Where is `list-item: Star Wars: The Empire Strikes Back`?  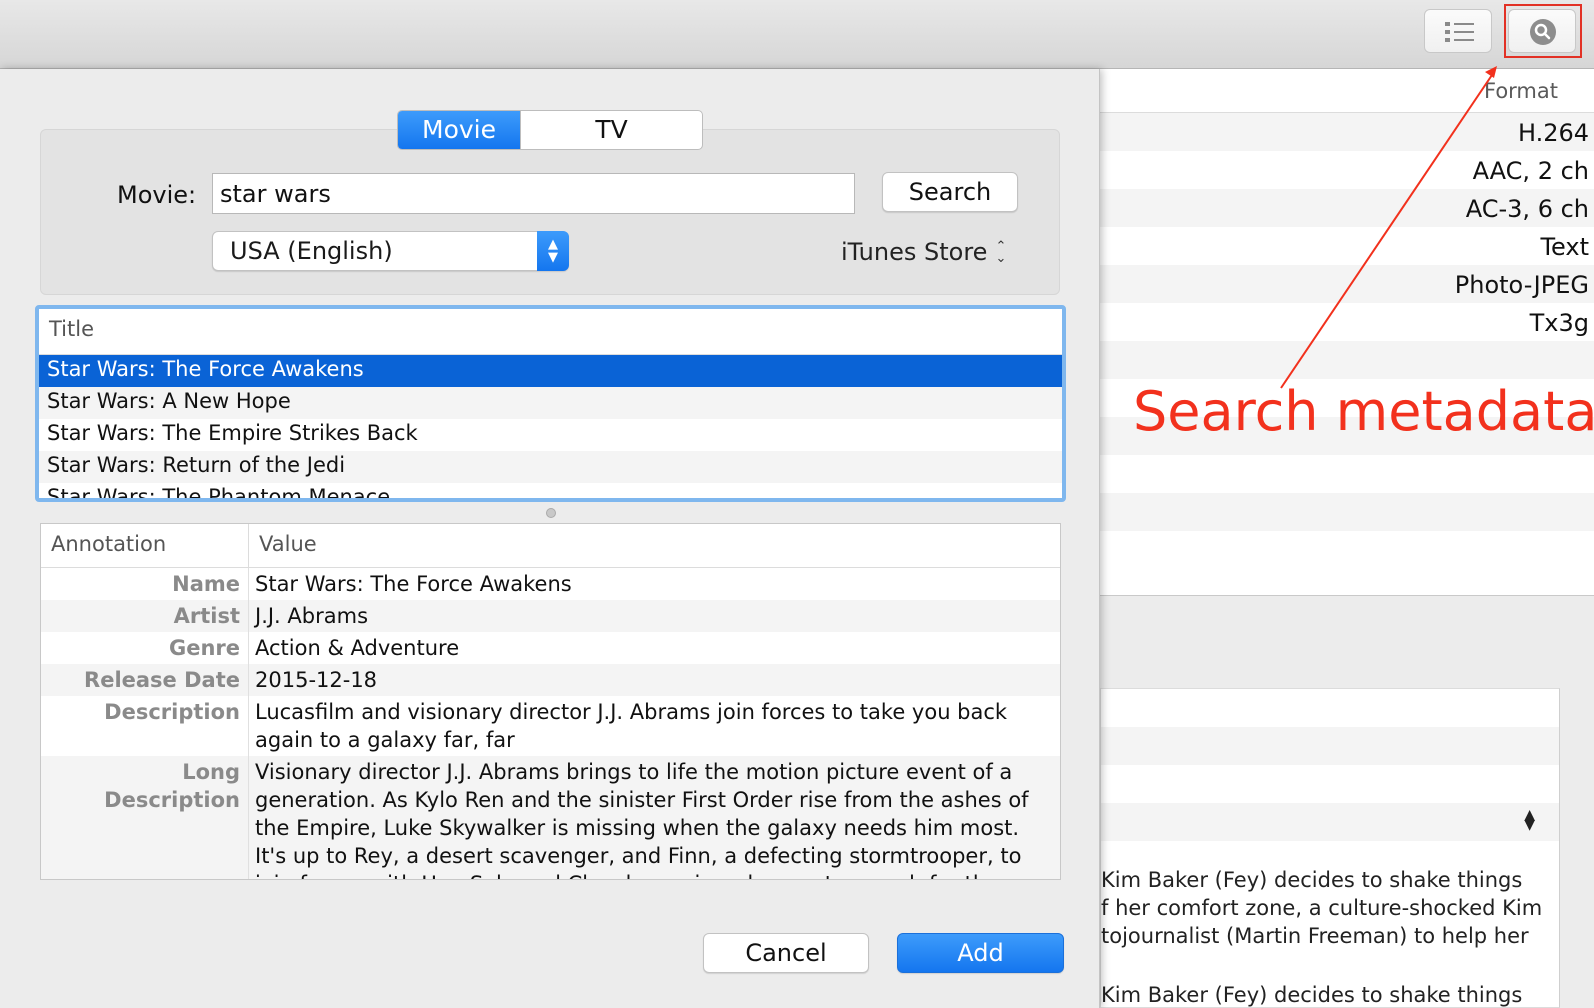 list-item: Star Wars: The Empire Strikes Back is located at coordinates (550, 435).